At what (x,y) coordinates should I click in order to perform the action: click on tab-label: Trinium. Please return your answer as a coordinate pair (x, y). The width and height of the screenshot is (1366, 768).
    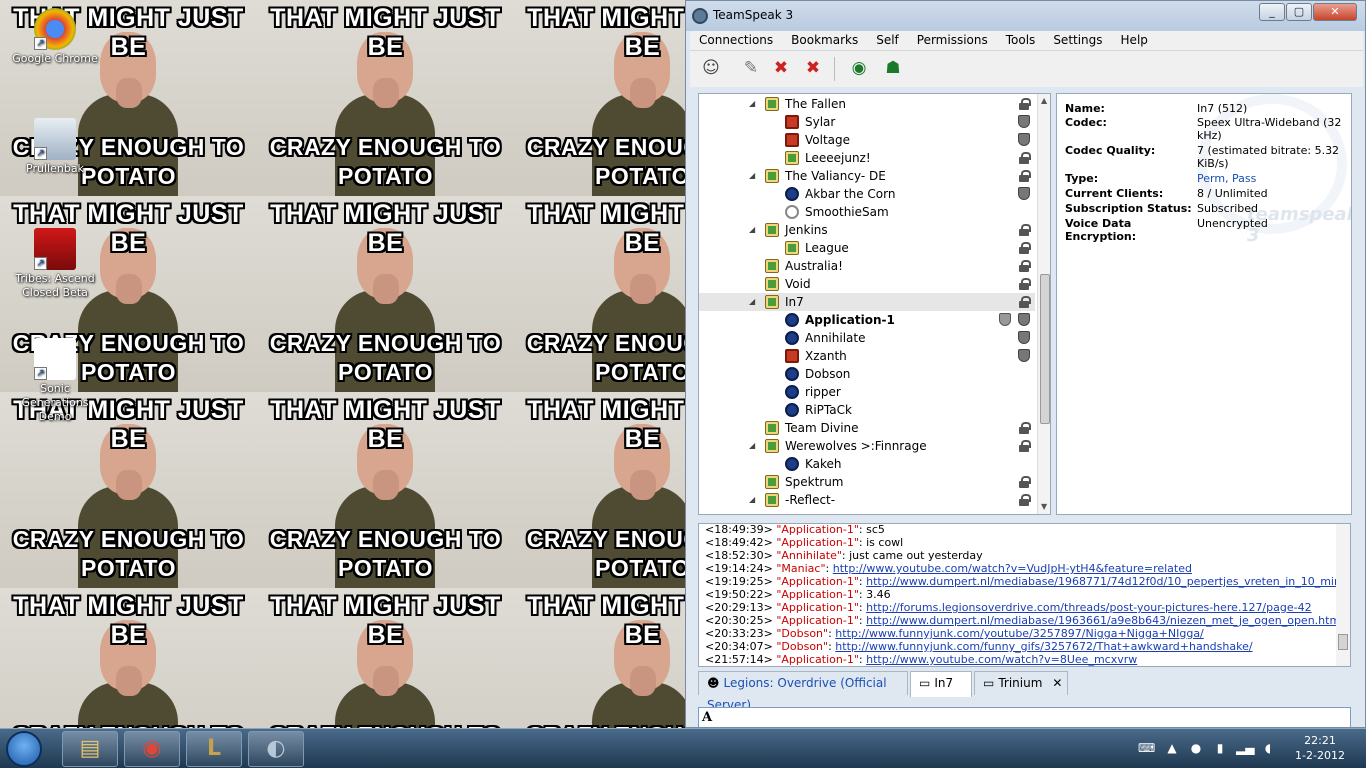
    Looking at the image, I should click on (1020, 683).